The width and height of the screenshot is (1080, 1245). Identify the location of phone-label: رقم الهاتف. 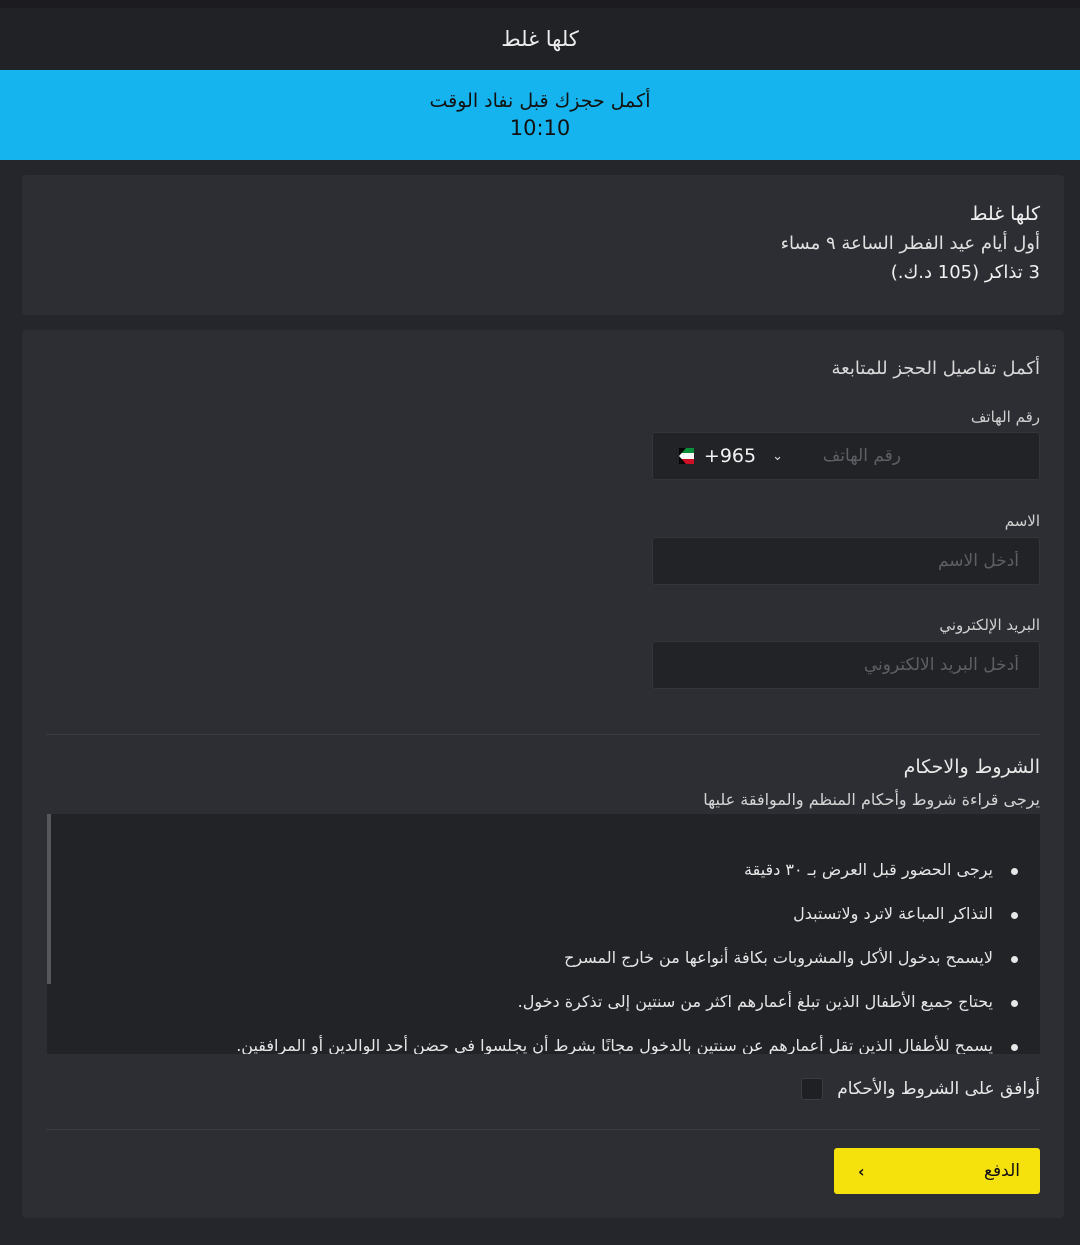
(1005, 417).